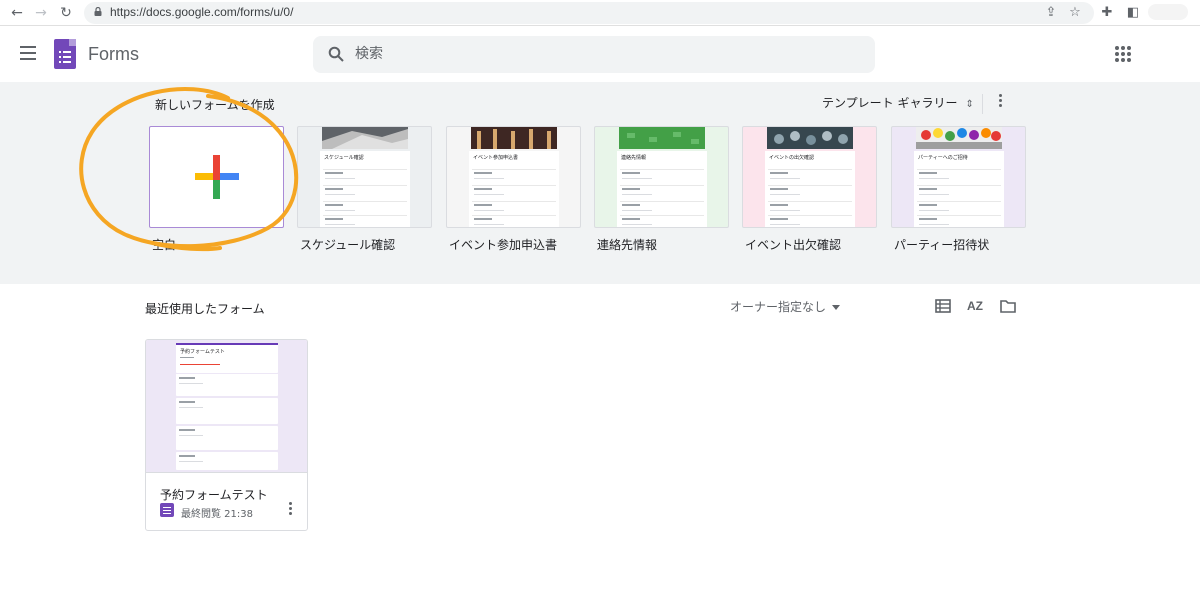 The width and height of the screenshot is (1200, 605). What do you see at coordinates (41, 13) in the screenshot?
I see `forward-arrow-icon: →` at bounding box center [41, 13].